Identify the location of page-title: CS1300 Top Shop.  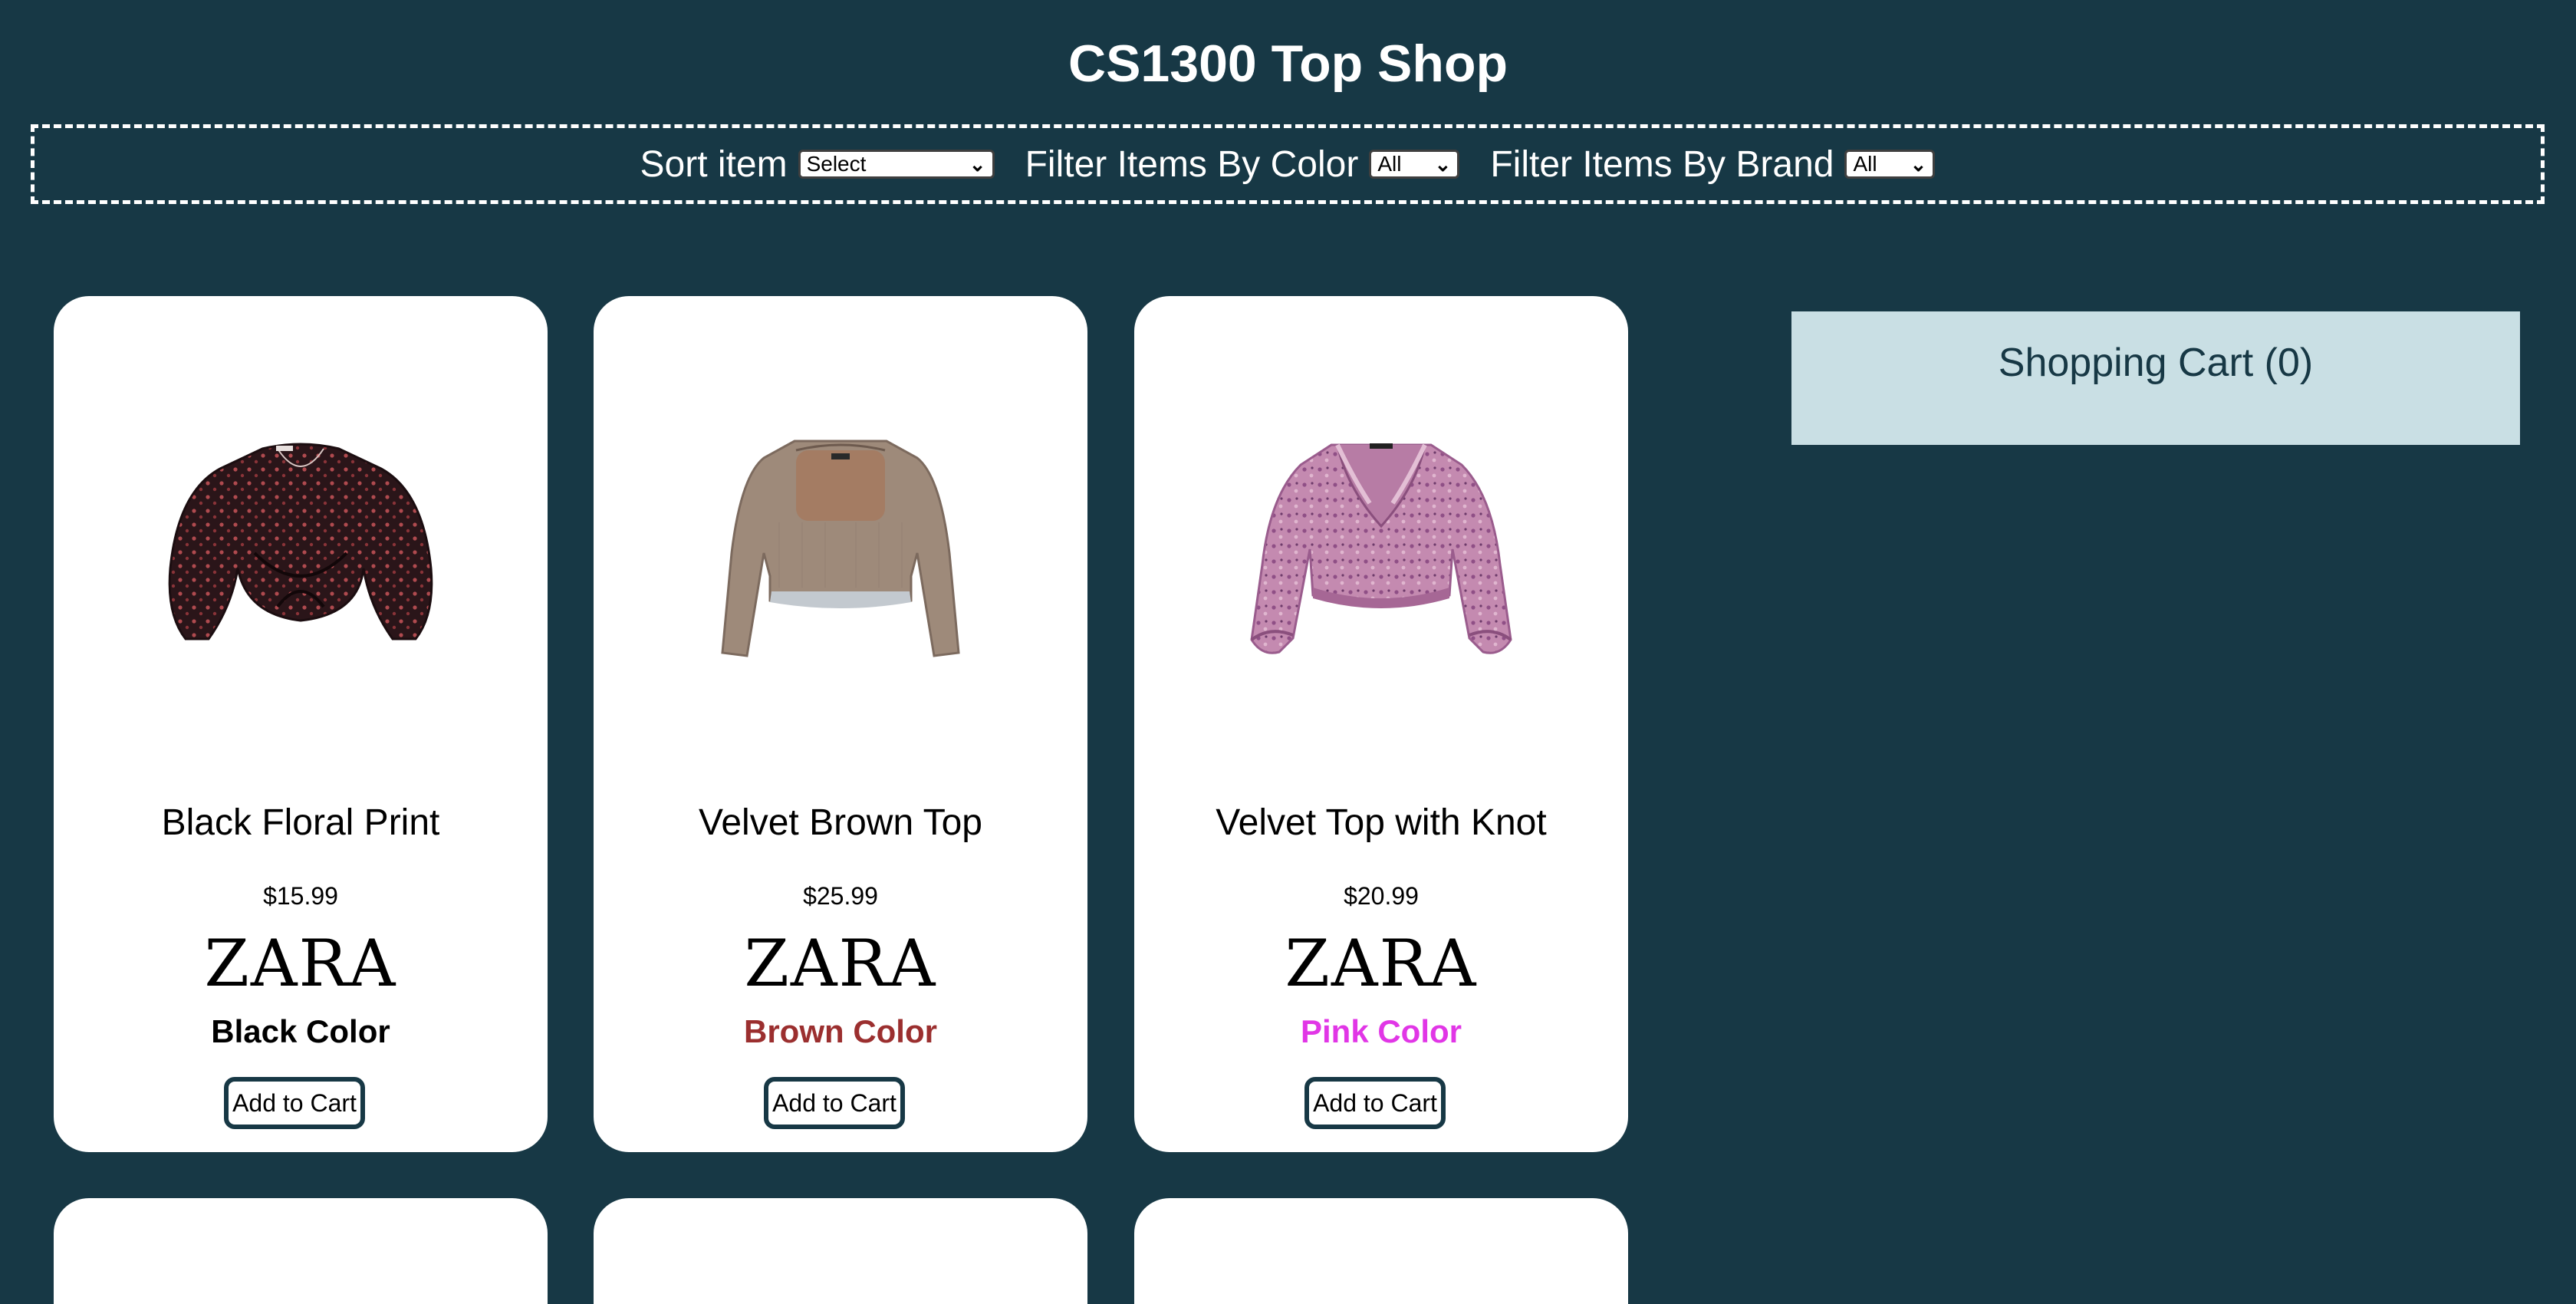
(1288, 64).